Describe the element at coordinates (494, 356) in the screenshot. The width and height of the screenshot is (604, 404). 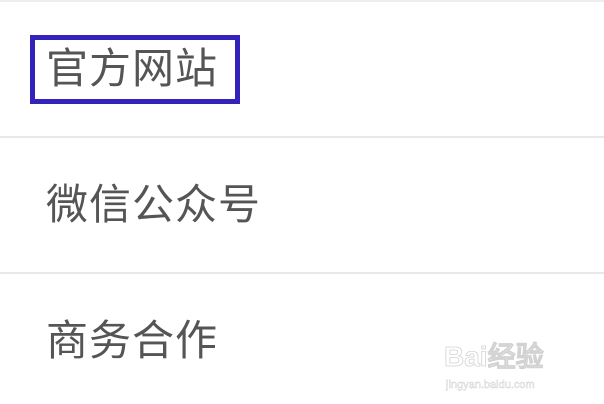
I see `watermark-brand-text: Bai经验` at that location.